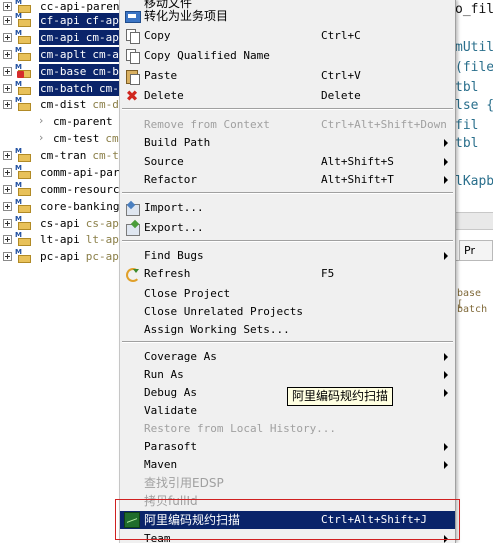 The height and width of the screenshot is (543, 493). I want to click on menu-item-remove-from-context: Remove from Context Ctrl+Alt+Shift+Down, so click(287, 125).